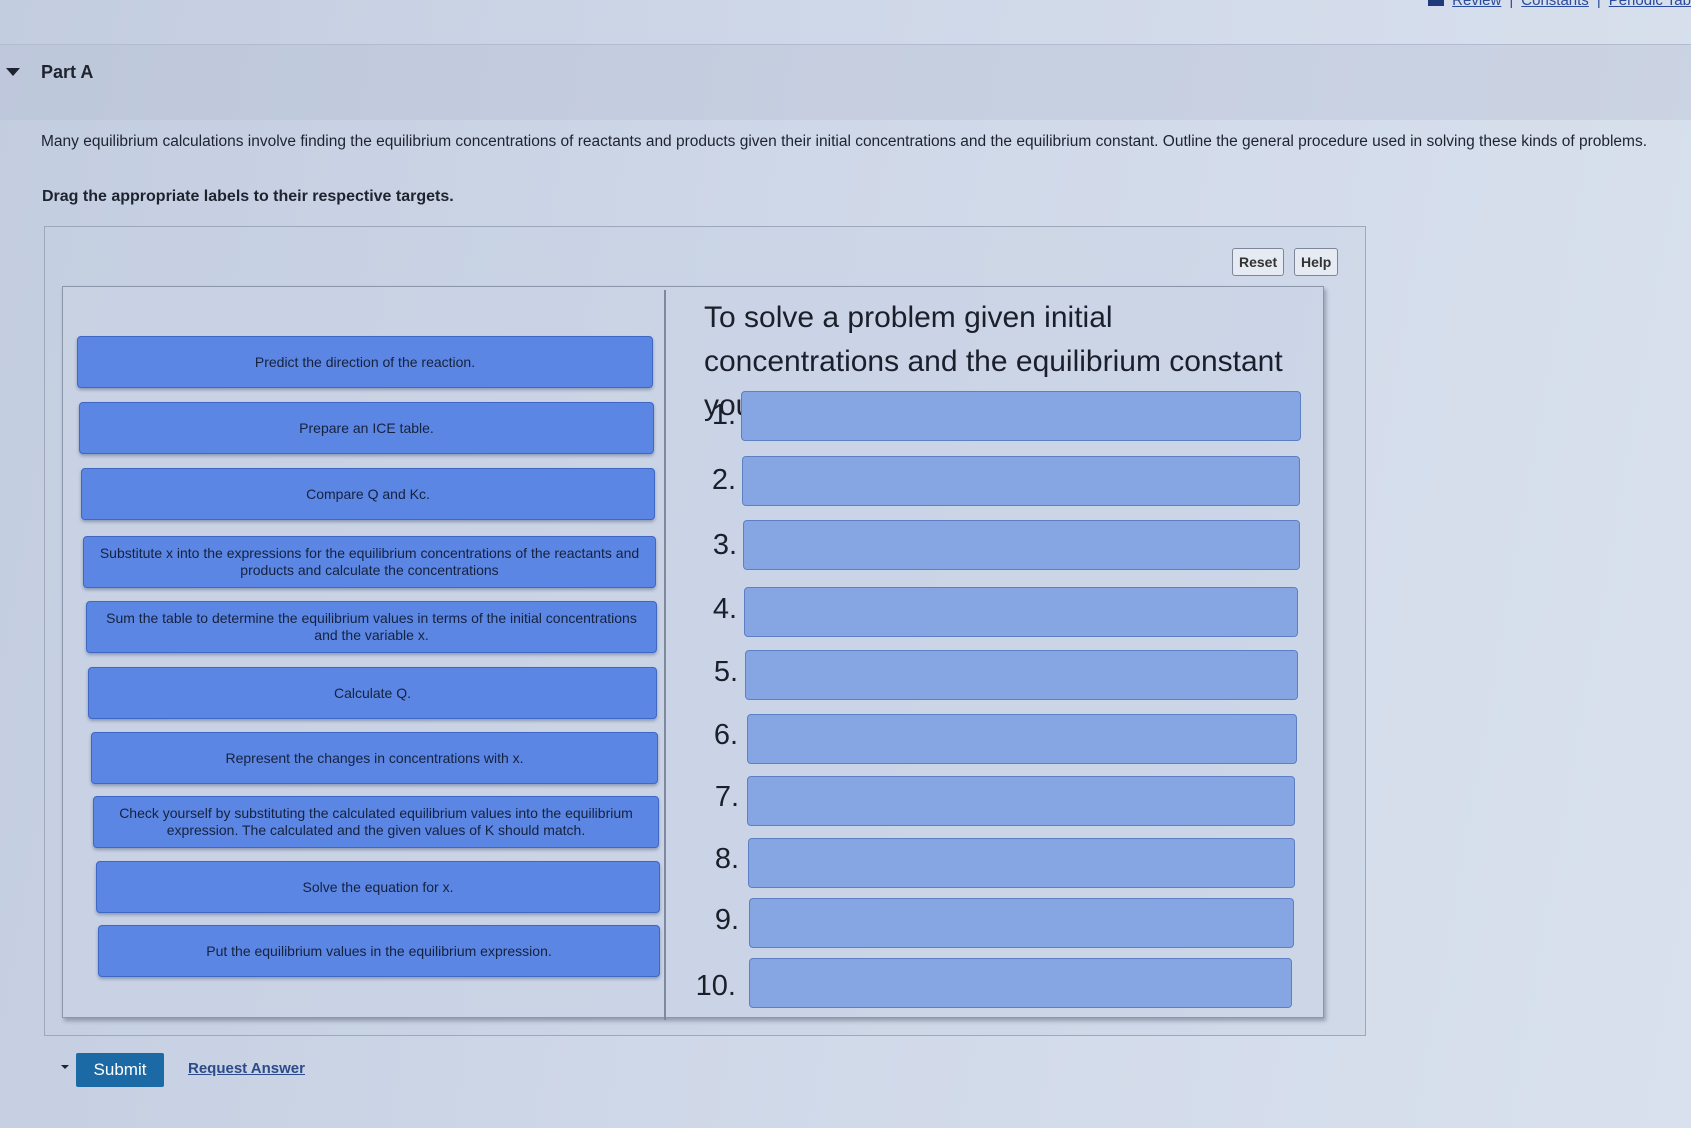  I want to click on help-button: Help, so click(1316, 262).